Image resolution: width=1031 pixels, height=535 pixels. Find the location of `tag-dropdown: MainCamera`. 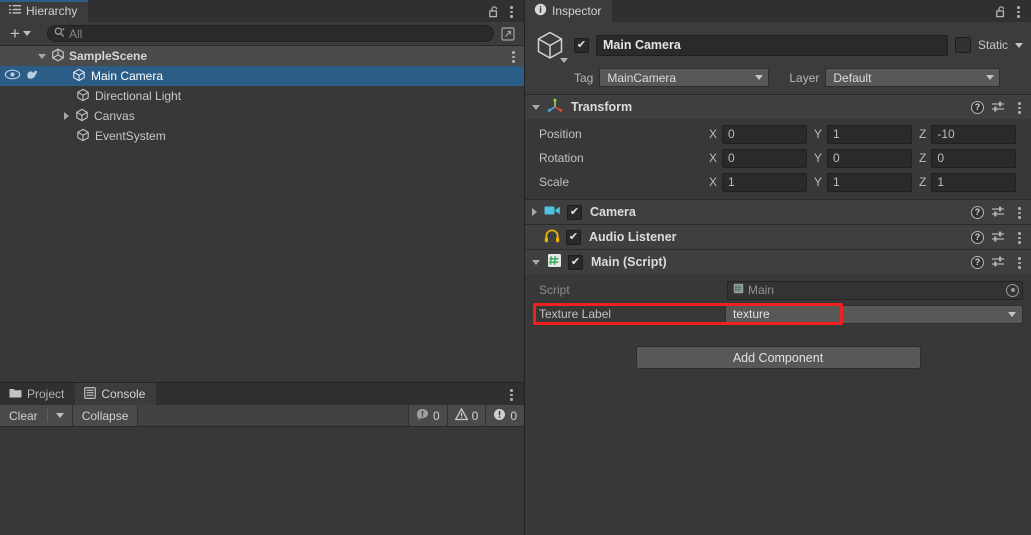

tag-dropdown: MainCamera is located at coordinates (684, 77).